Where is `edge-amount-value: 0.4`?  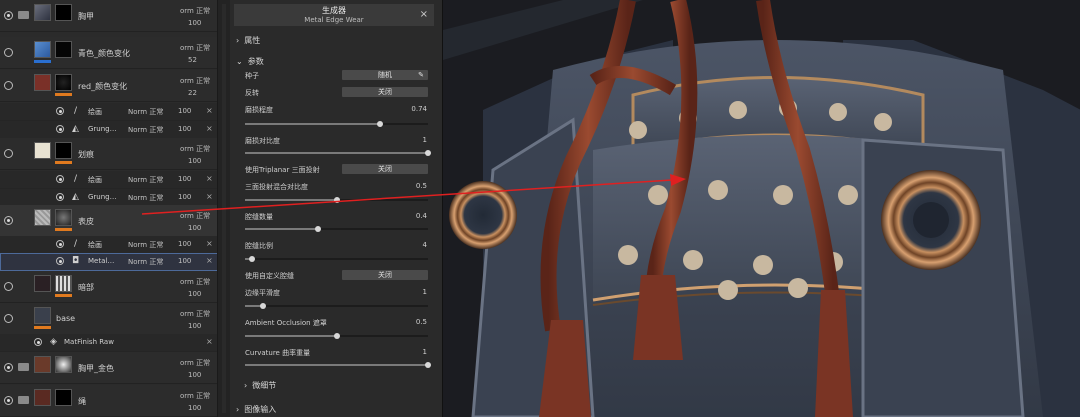
edge-amount-value: 0.4 is located at coordinates (407, 216).